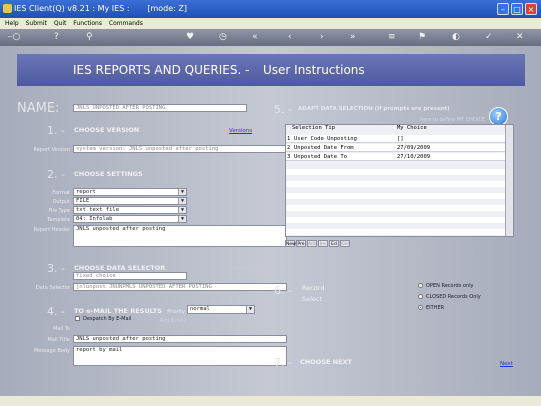 Image resolution: width=541 pixels, height=406 pixels. I want to click on table-row: 2 Unposted Date From 27/09/2009, so click(396, 148).